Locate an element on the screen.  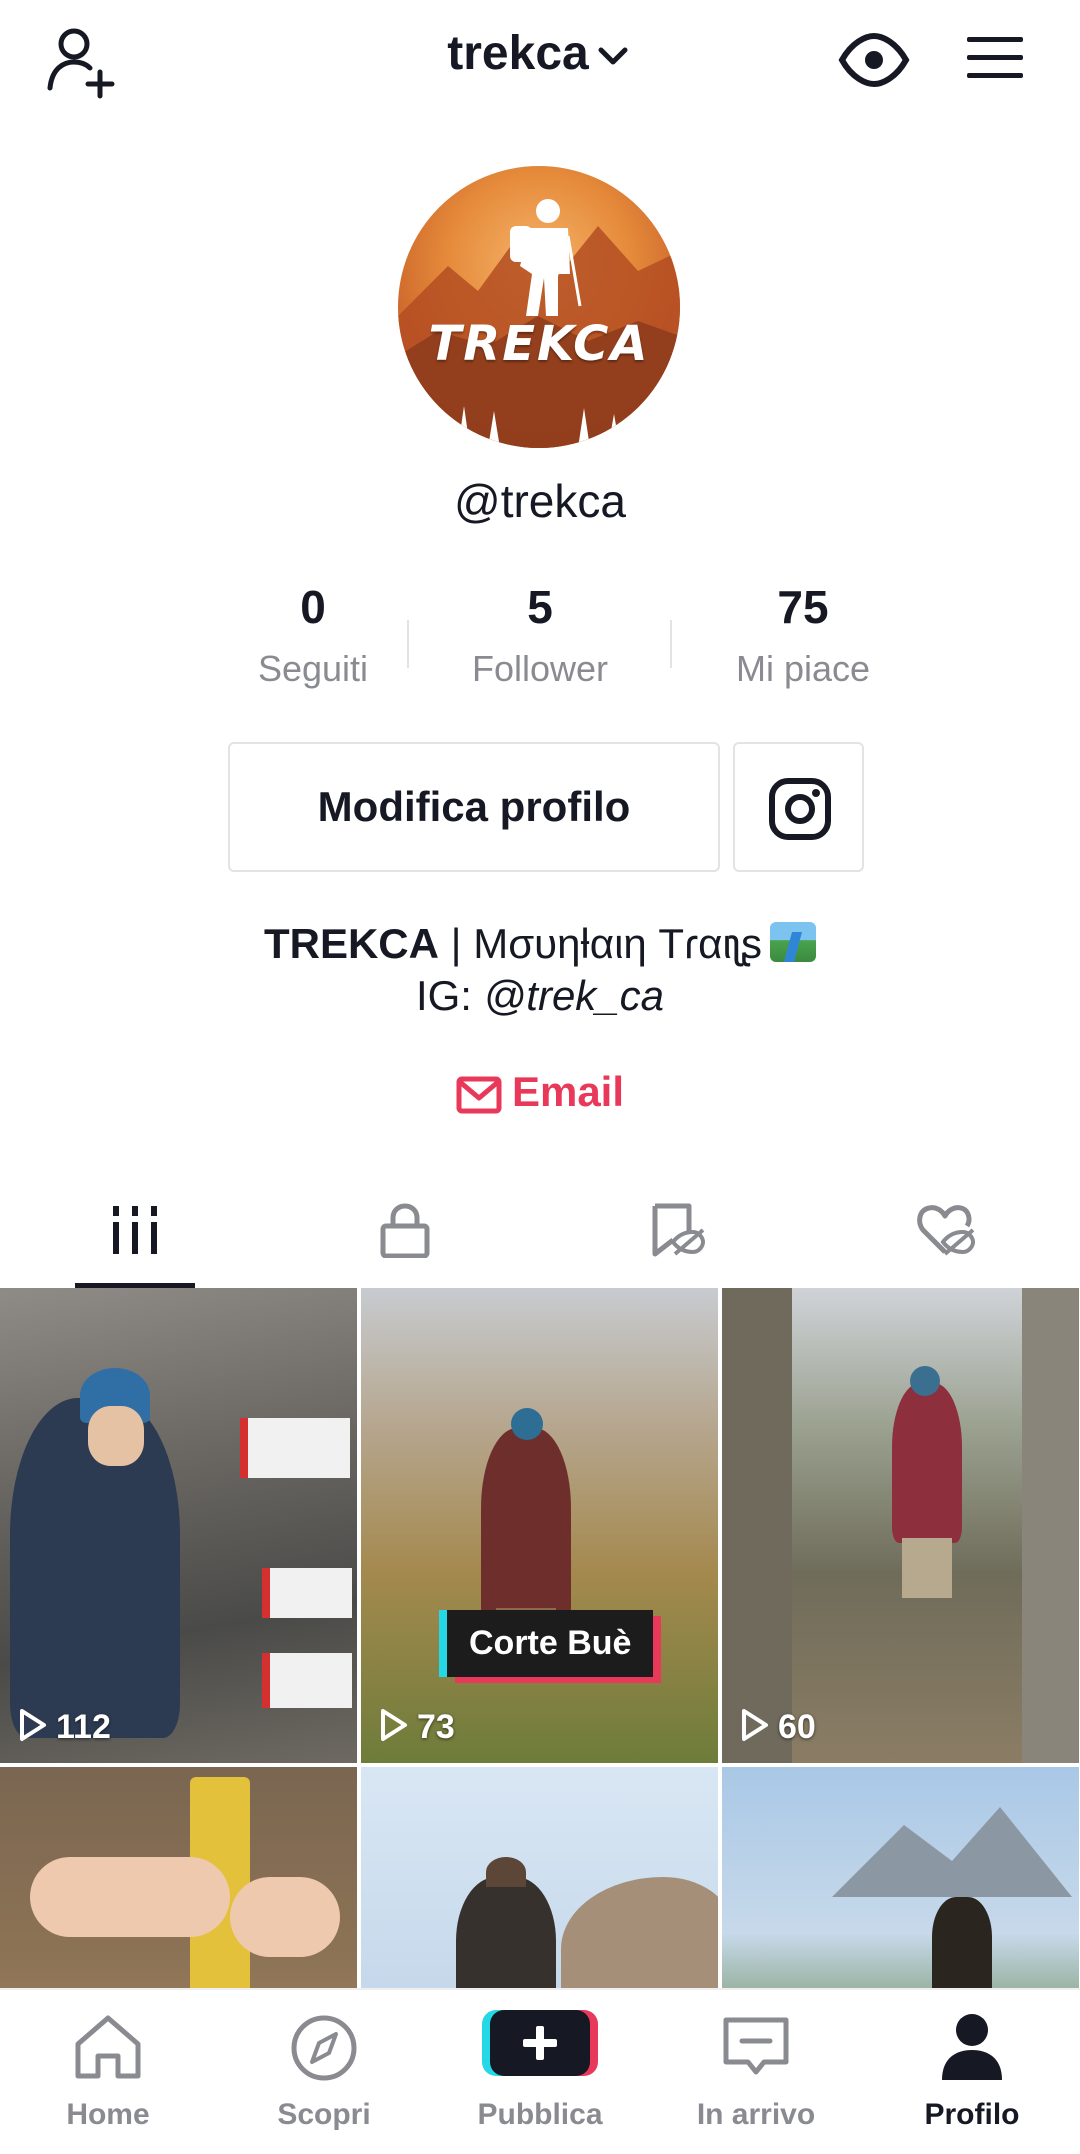
nav-publish: Pubblica is located at coordinates (540, 2072).